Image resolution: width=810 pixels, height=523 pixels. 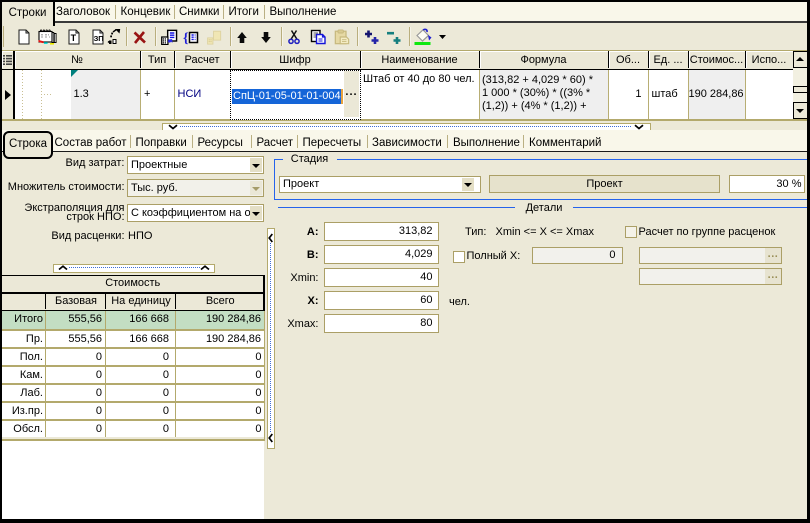 What do you see at coordinates (74, 38) in the screenshot?
I see `svg-text: Т` at bounding box center [74, 38].